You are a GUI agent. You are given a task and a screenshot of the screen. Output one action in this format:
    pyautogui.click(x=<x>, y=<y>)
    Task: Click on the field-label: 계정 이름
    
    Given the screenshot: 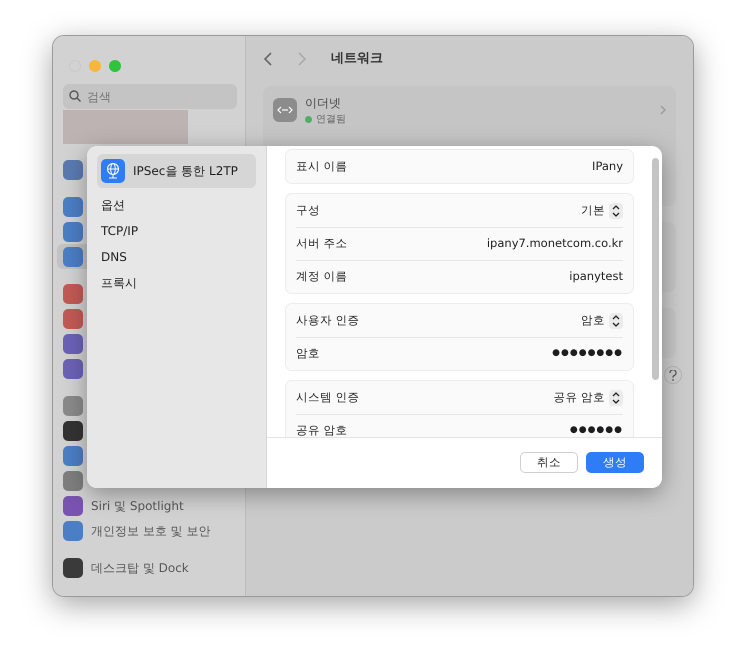 What is the action you would take?
    pyautogui.click(x=322, y=277)
    